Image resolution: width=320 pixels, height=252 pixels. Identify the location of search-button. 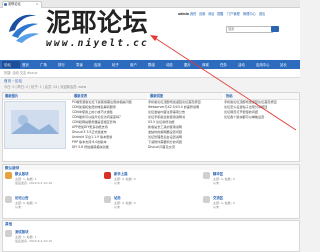
(275, 33).